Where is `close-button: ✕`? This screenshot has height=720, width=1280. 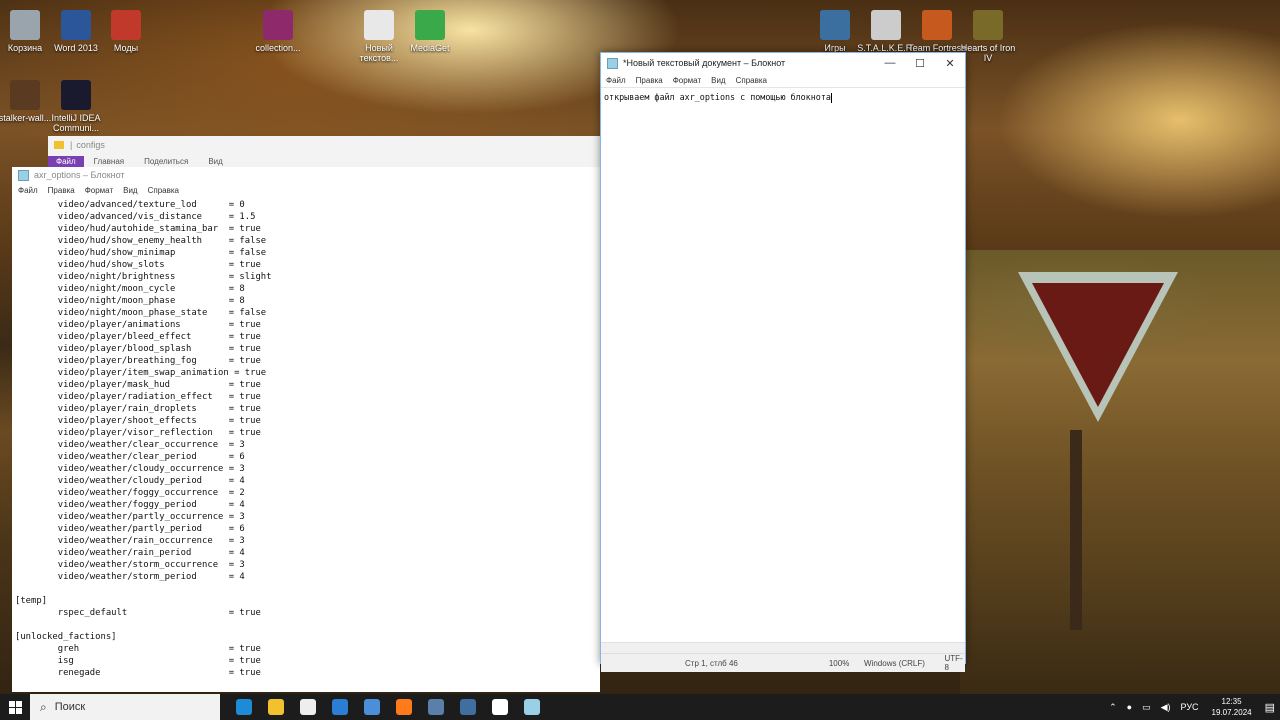
close-button: ✕ is located at coordinates (950, 63).